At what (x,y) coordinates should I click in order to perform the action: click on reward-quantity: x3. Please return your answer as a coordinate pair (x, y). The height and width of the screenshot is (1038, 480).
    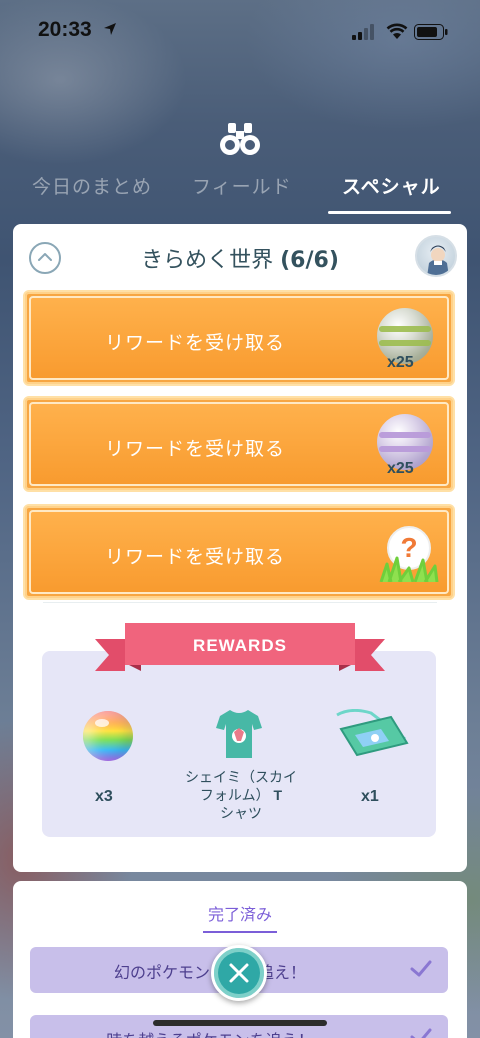
    Looking at the image, I should click on (104, 796).